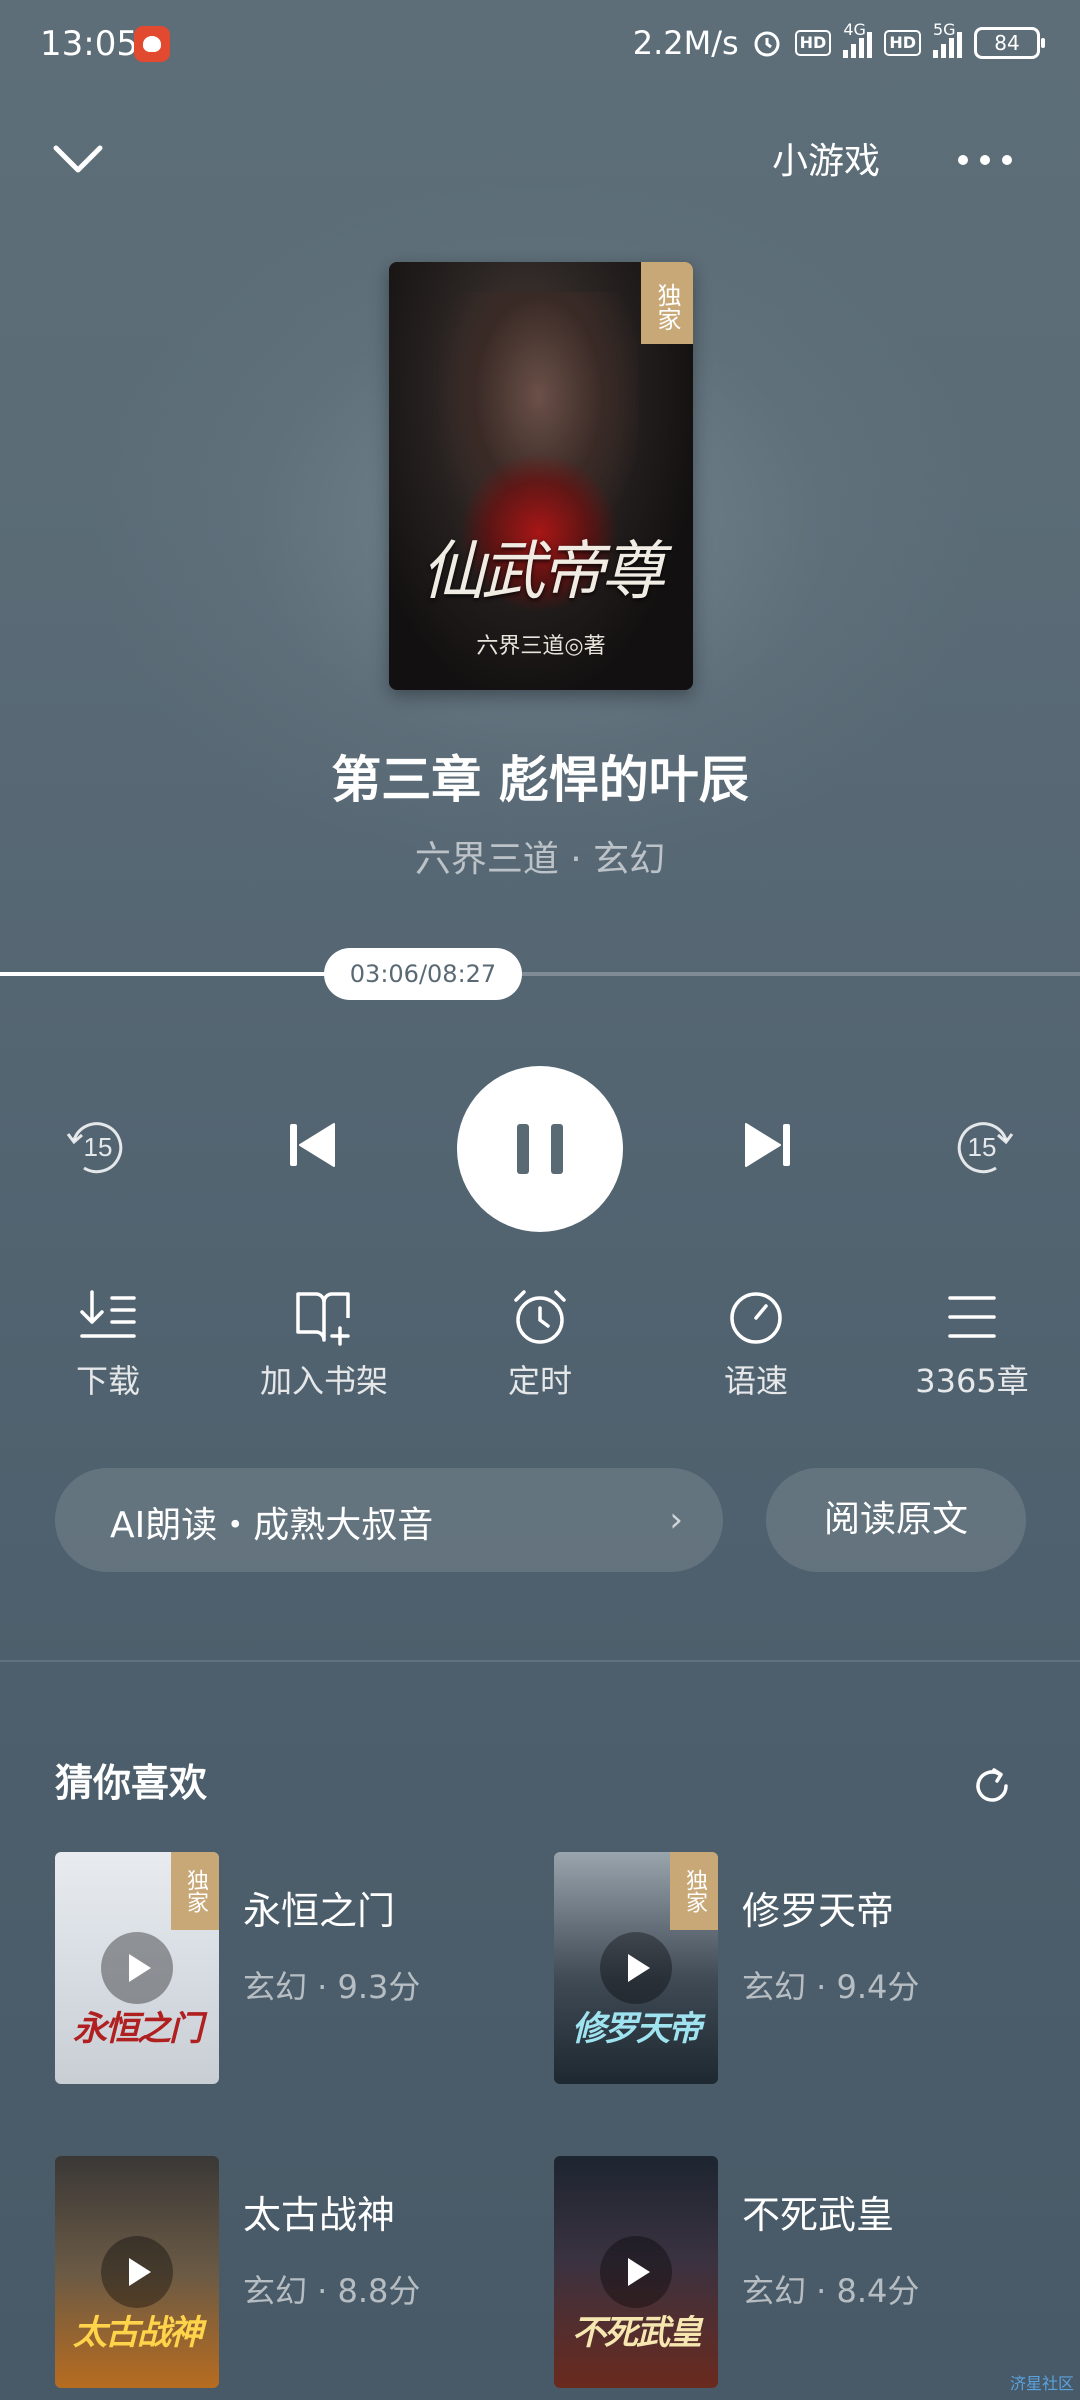 The height and width of the screenshot is (2400, 1080). What do you see at coordinates (992, 1786) in the screenshot?
I see `refresh-icon` at bounding box center [992, 1786].